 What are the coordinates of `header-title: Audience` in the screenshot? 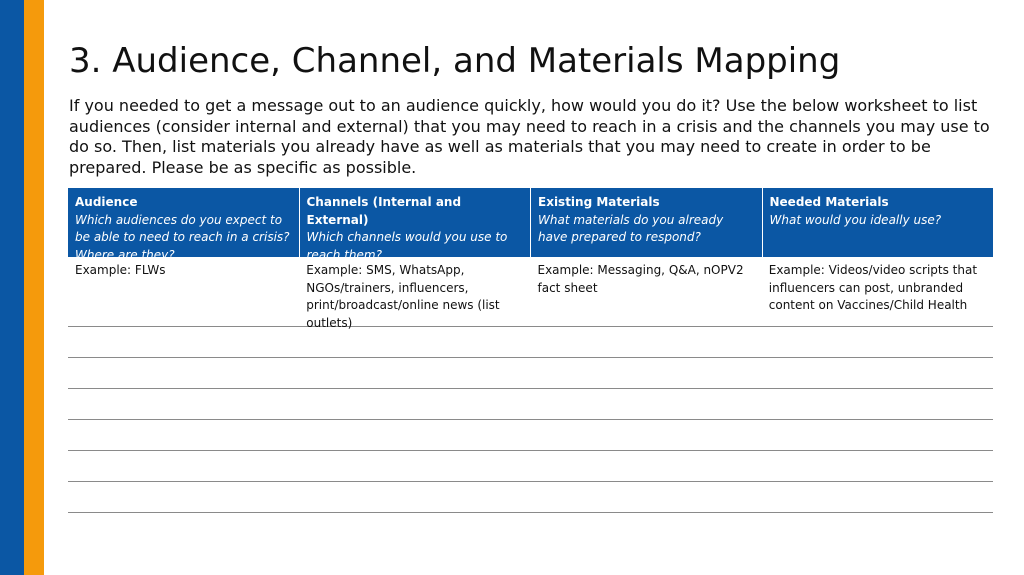 It's located at (106, 202).